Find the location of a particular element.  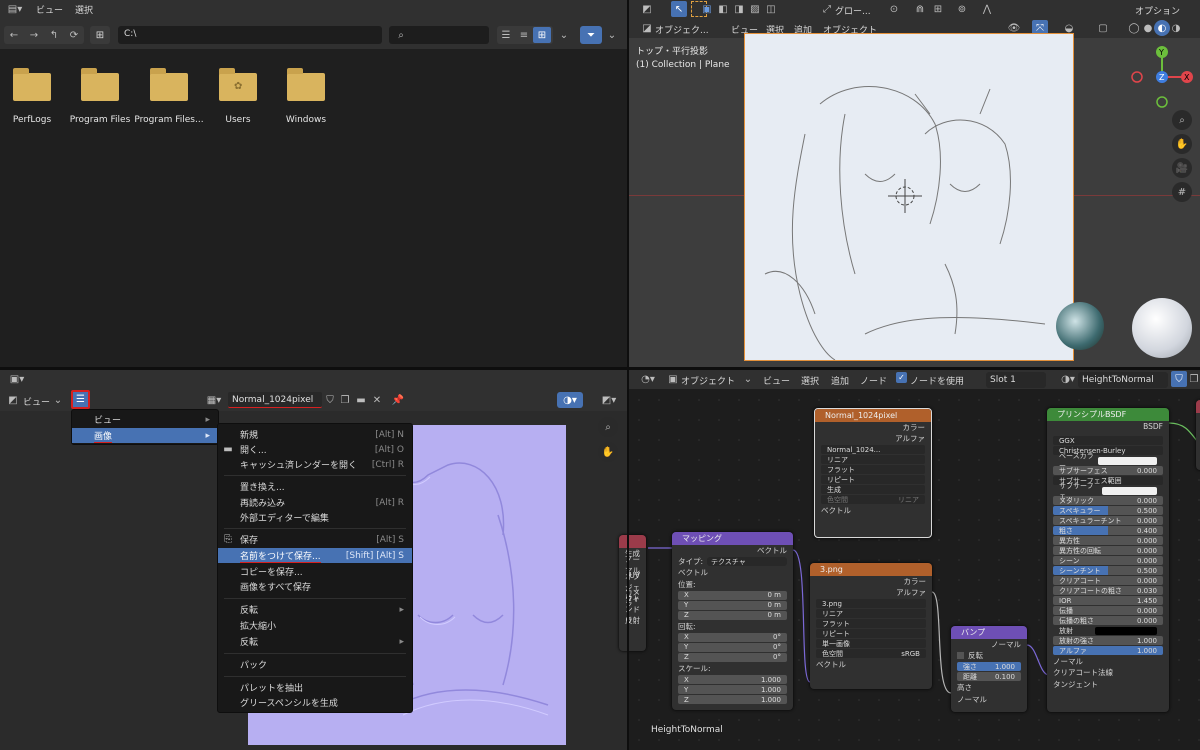

distribution-dropdown: GGX is located at coordinates (1108, 441).